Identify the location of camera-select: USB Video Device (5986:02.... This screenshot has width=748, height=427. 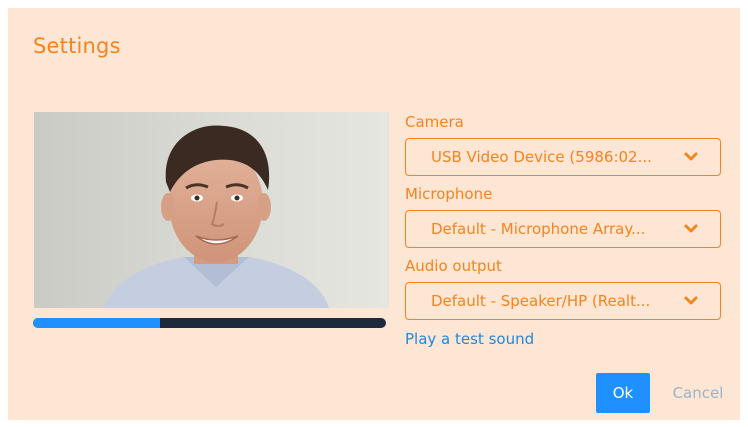
(563, 157).